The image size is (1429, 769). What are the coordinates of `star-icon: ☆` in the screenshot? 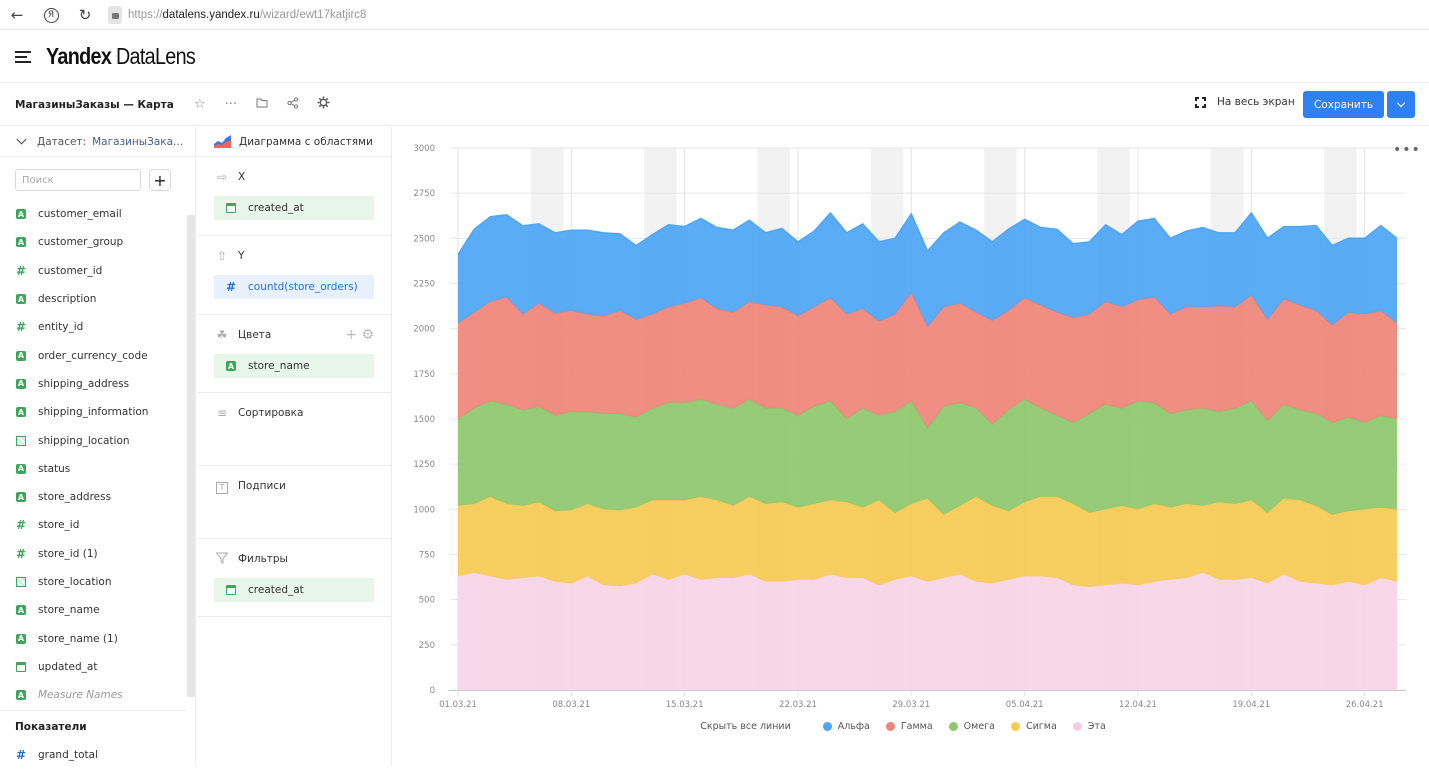 It's located at (200, 104).